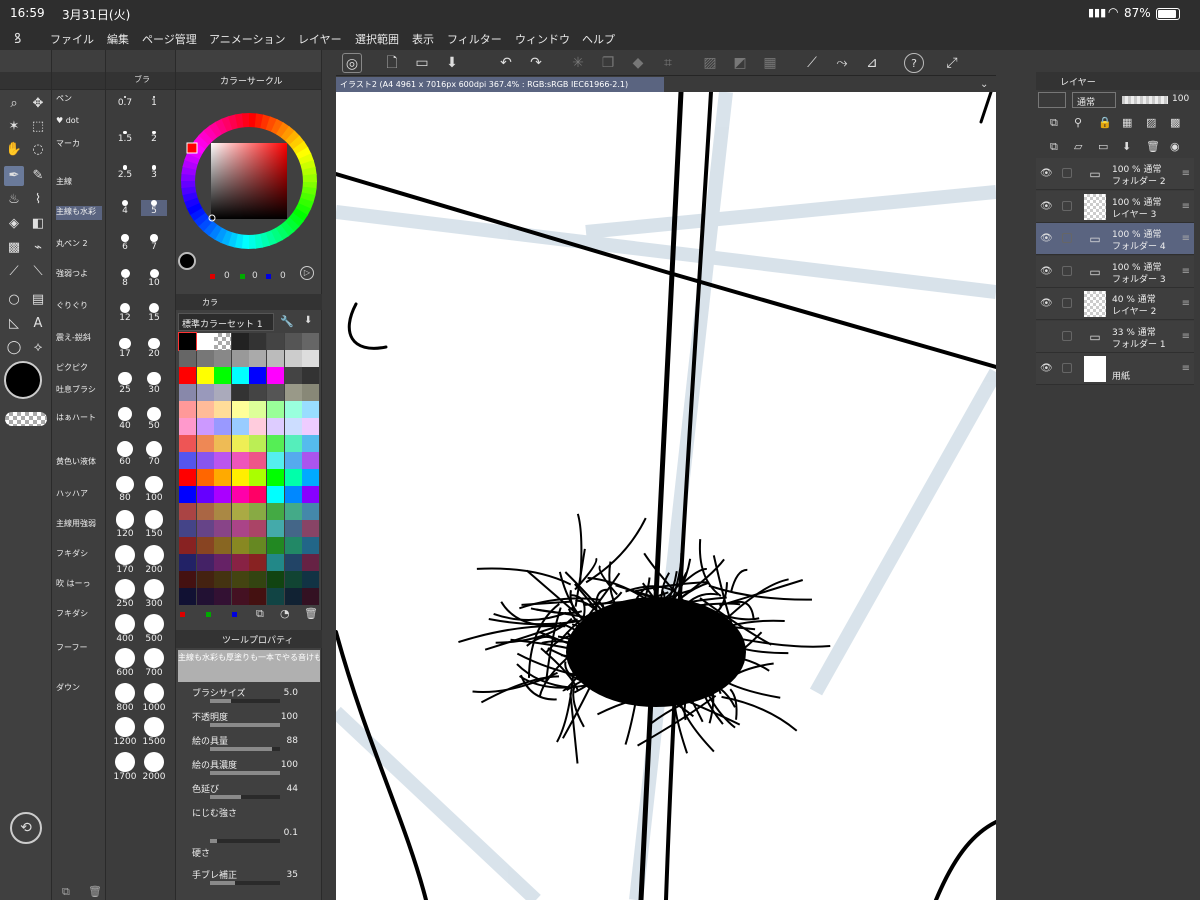  Describe the element at coordinates (154, 489) in the screenshot. I see `brush-size-item: 100` at that location.